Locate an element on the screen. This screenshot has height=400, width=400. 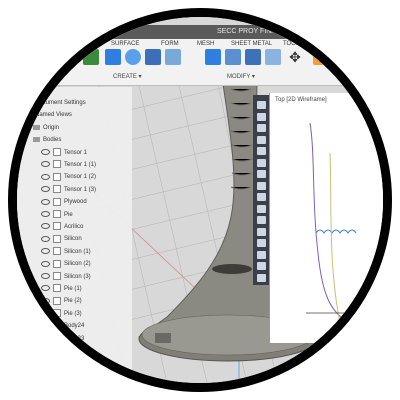
move-icon: ✥ is located at coordinates (295, 57).